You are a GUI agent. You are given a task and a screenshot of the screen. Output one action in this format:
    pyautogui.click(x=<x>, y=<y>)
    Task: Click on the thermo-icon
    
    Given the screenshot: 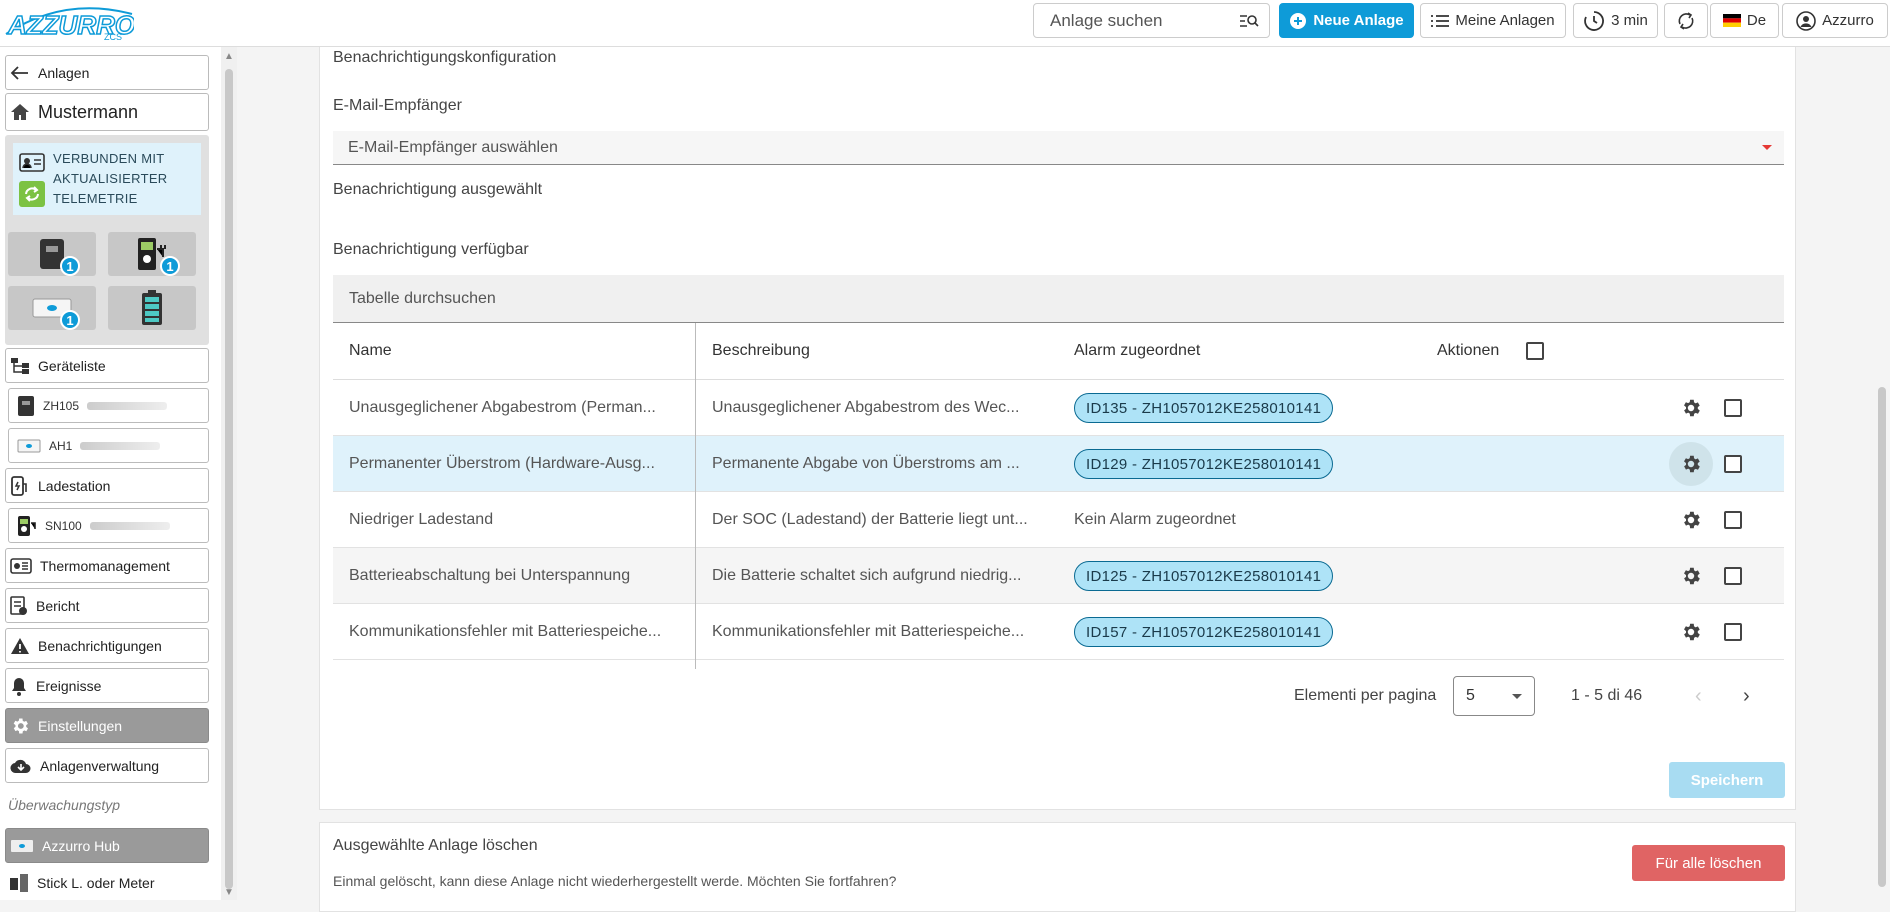 What is the action you would take?
    pyautogui.click(x=21, y=565)
    